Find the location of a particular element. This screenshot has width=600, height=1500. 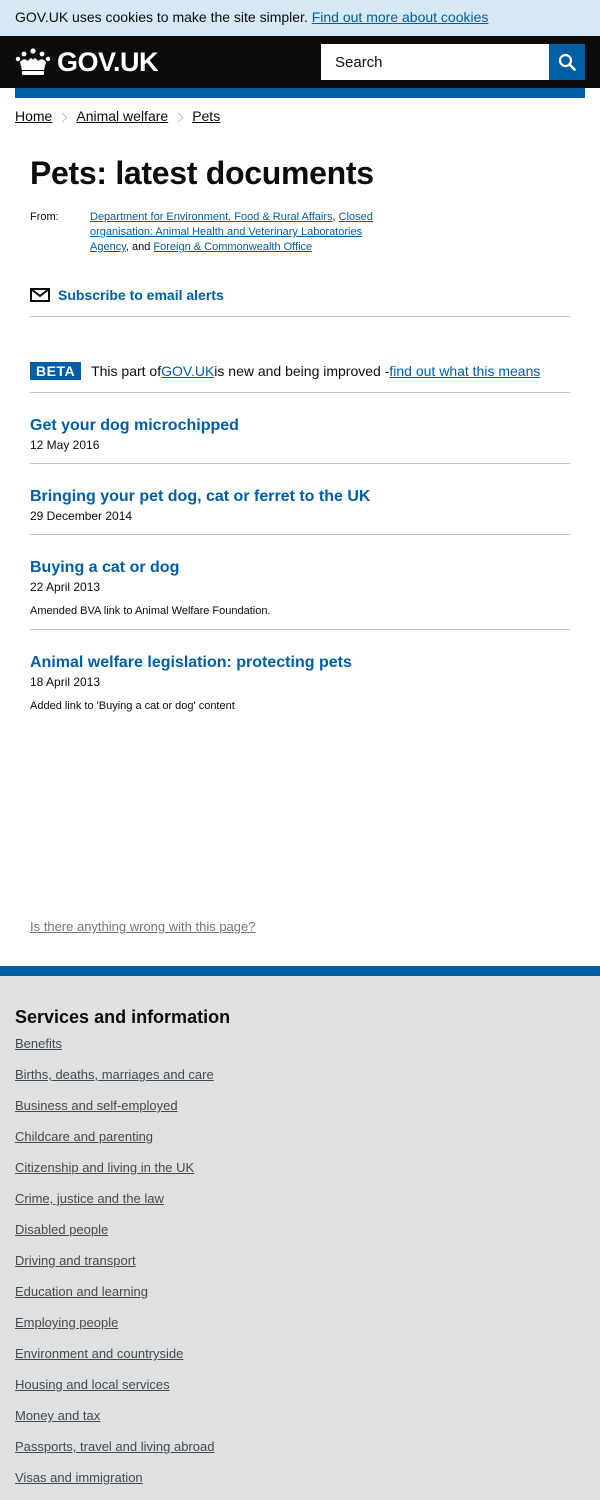

cookie-info-link: Find out more about cookies is located at coordinates (400, 17).